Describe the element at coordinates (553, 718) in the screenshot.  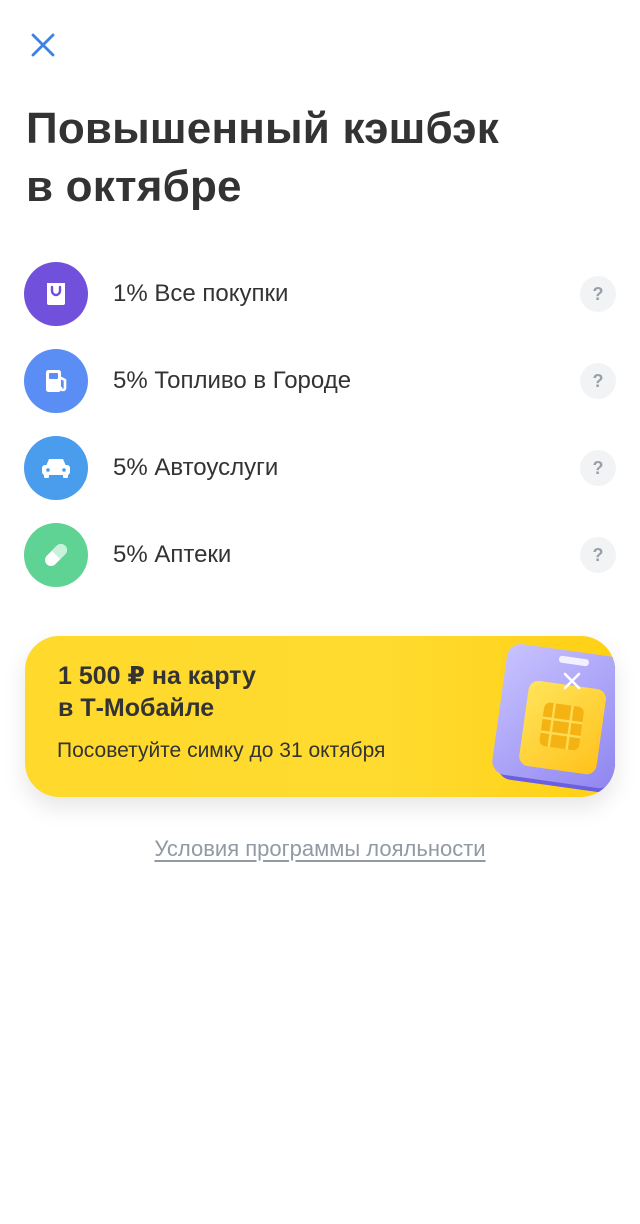
I see `sim-card-icon` at that location.